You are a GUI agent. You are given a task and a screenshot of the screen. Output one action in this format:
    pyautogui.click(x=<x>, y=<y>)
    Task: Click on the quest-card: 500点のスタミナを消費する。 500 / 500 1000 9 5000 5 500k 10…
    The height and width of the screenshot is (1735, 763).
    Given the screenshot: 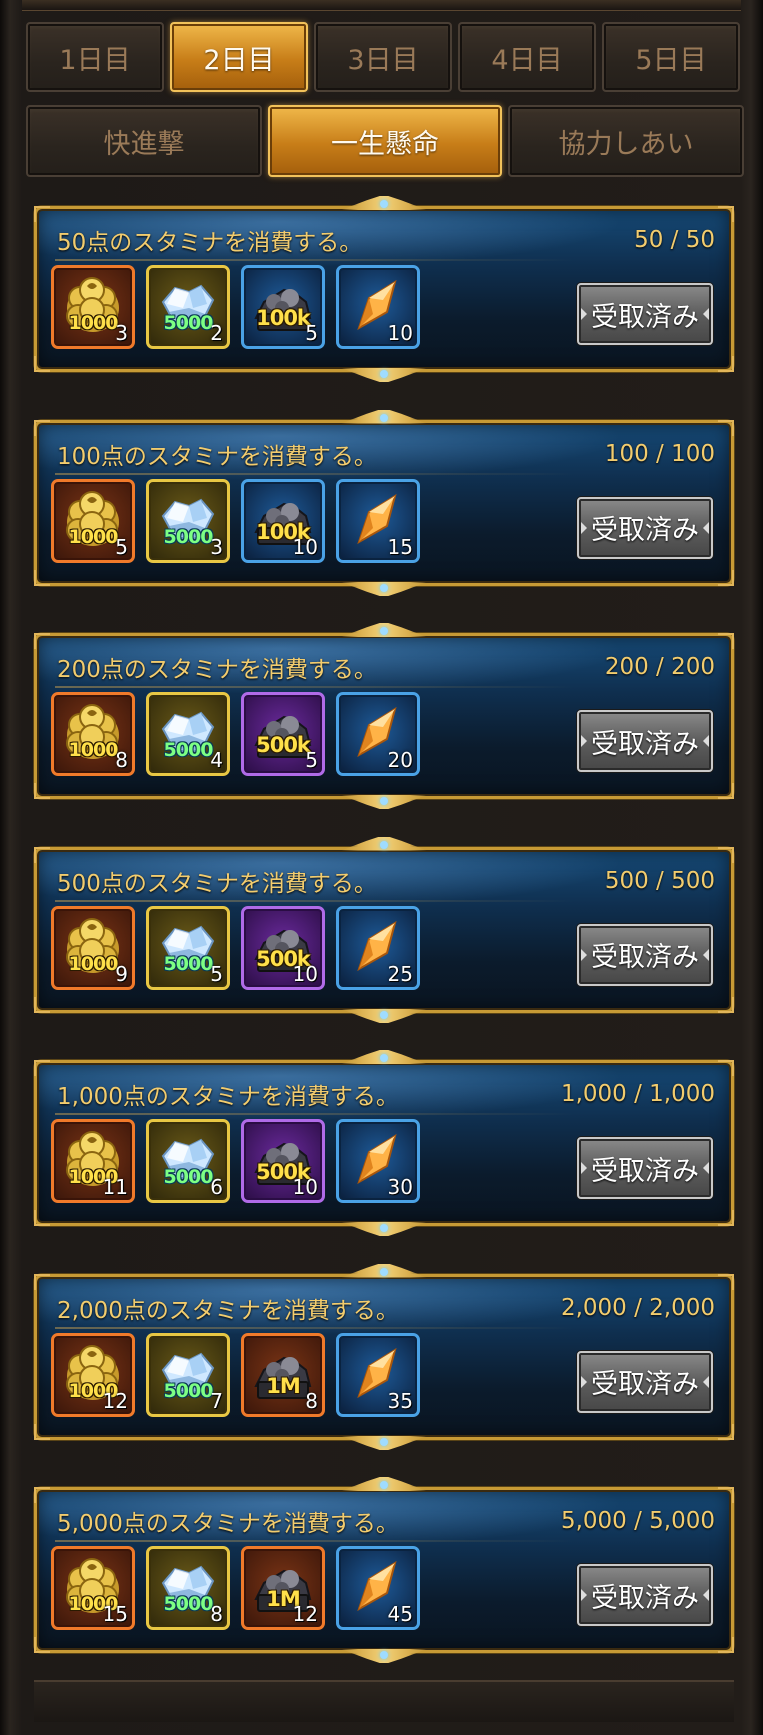 What is the action you would take?
    pyautogui.click(x=384, y=924)
    